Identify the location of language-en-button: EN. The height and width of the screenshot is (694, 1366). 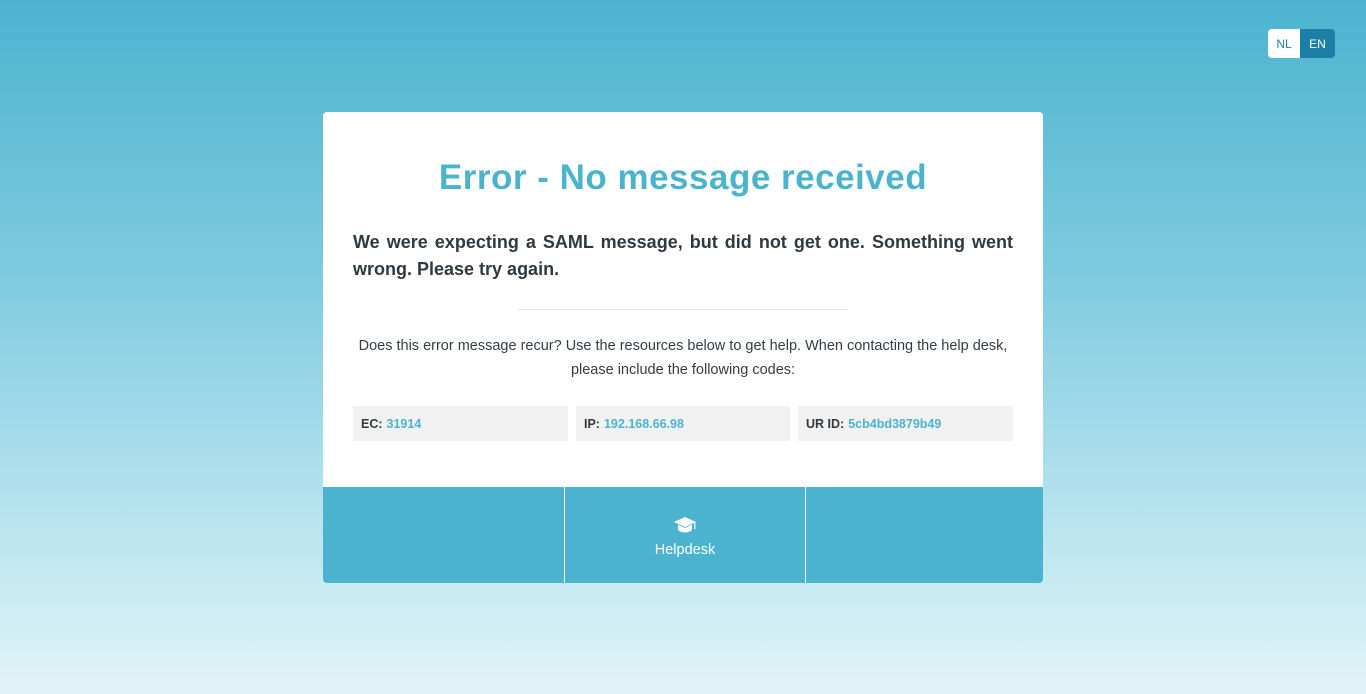
(1317, 43).